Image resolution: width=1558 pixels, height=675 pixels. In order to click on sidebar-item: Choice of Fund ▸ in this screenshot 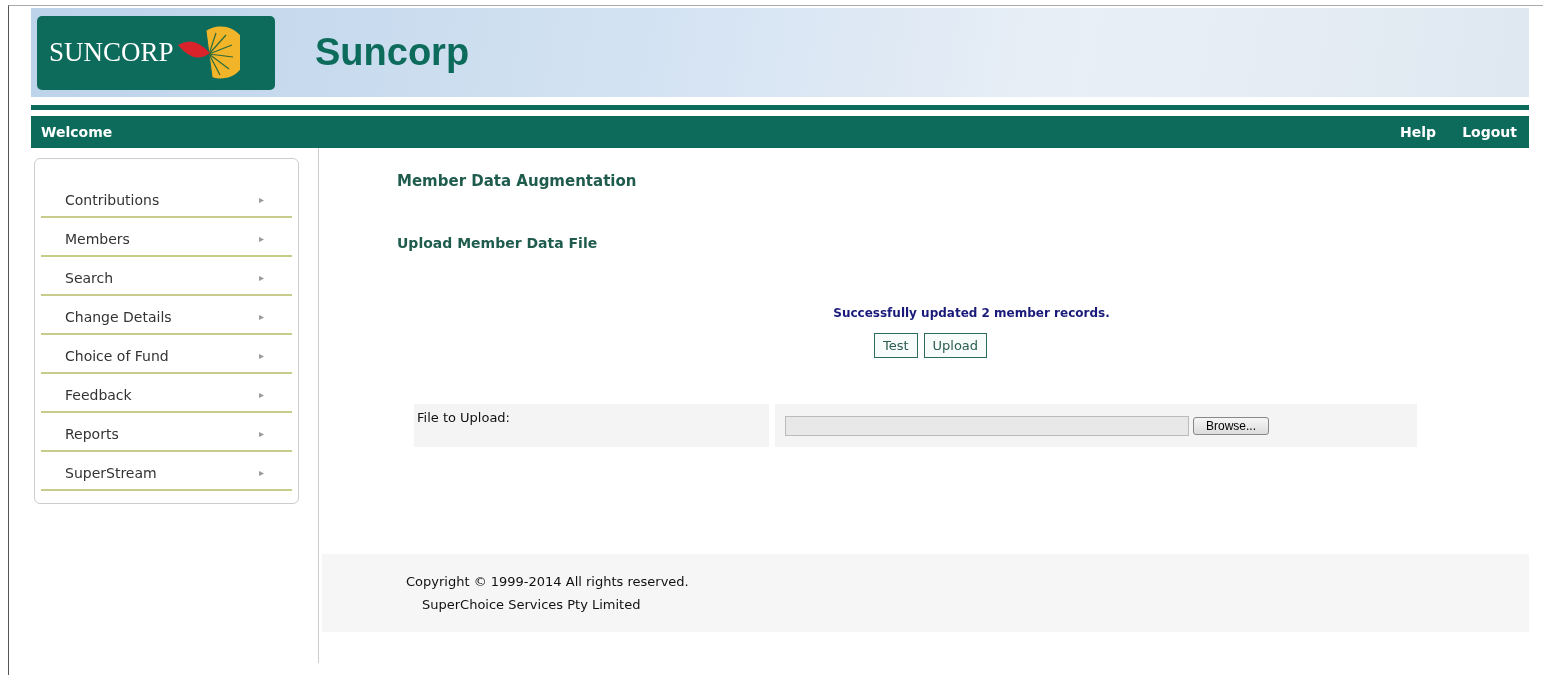, I will do `click(166, 355)`.